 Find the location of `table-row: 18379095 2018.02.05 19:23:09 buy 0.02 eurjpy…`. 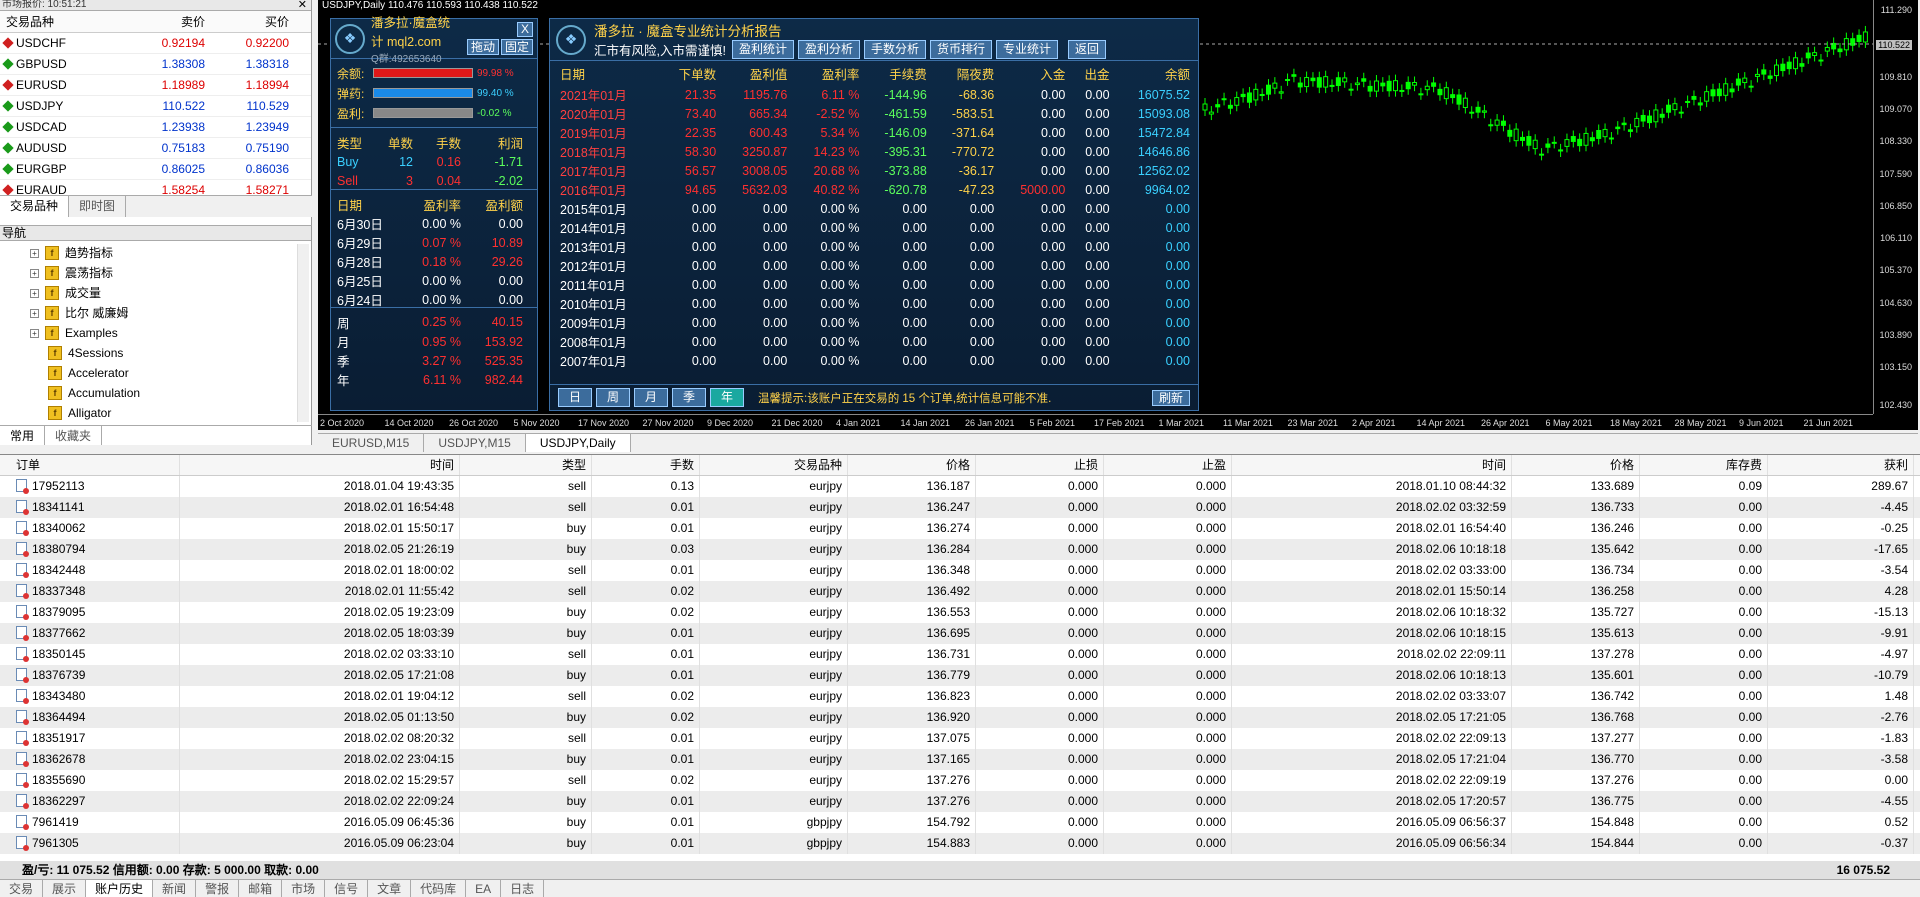

table-row: 18379095 2018.02.05 19:23:09 buy 0.02 eurjpy… is located at coordinates (960, 612).